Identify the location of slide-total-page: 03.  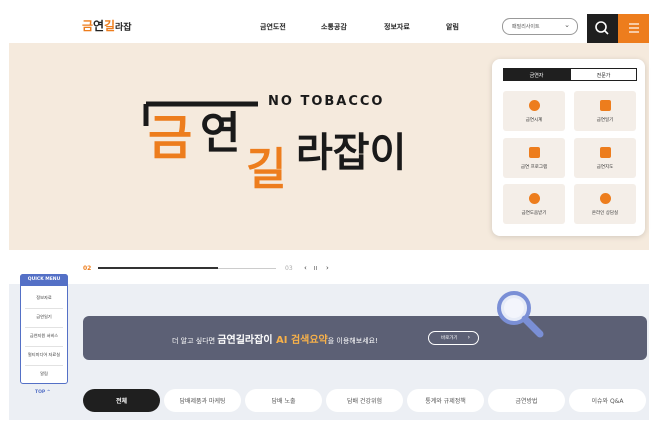
(289, 268).